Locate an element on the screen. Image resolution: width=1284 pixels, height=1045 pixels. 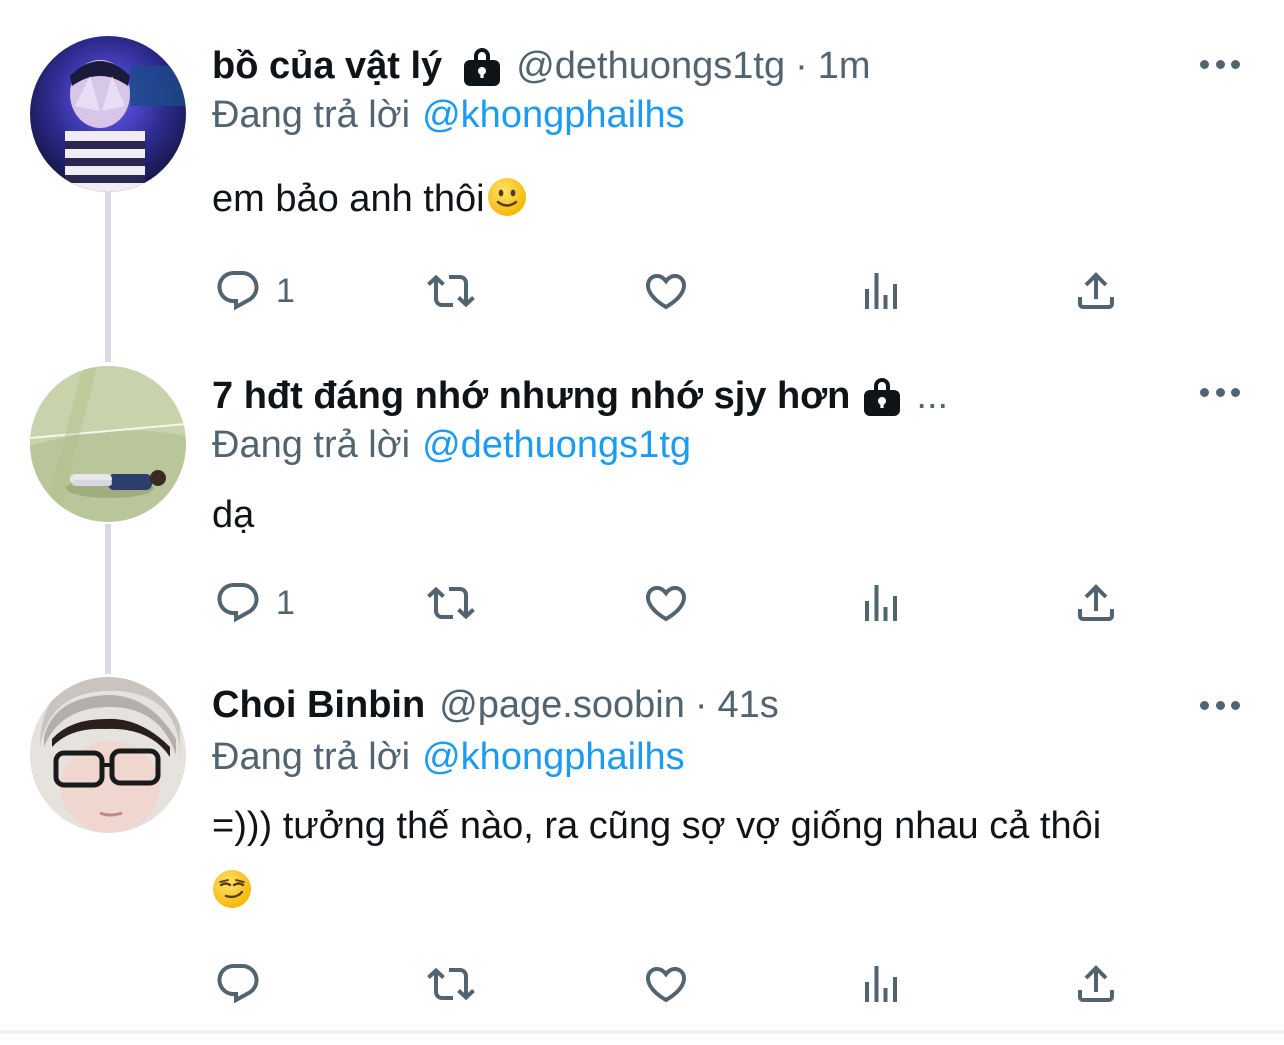
analytics-button is located at coordinates (881, 984).